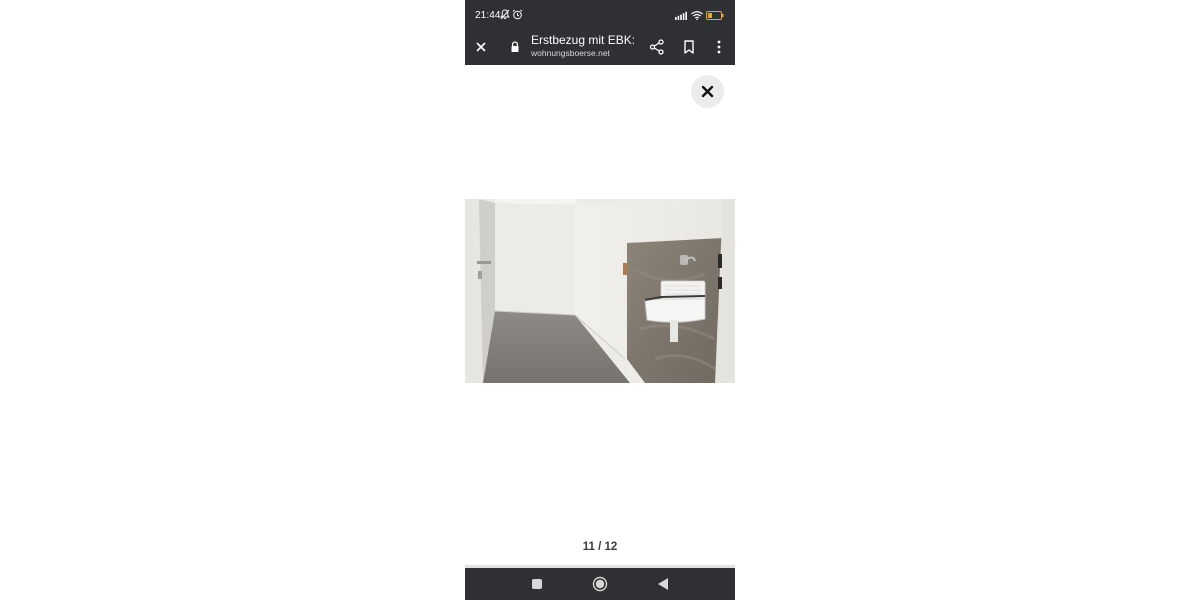  What do you see at coordinates (517, 14) in the screenshot?
I see `alarm-icon` at bounding box center [517, 14].